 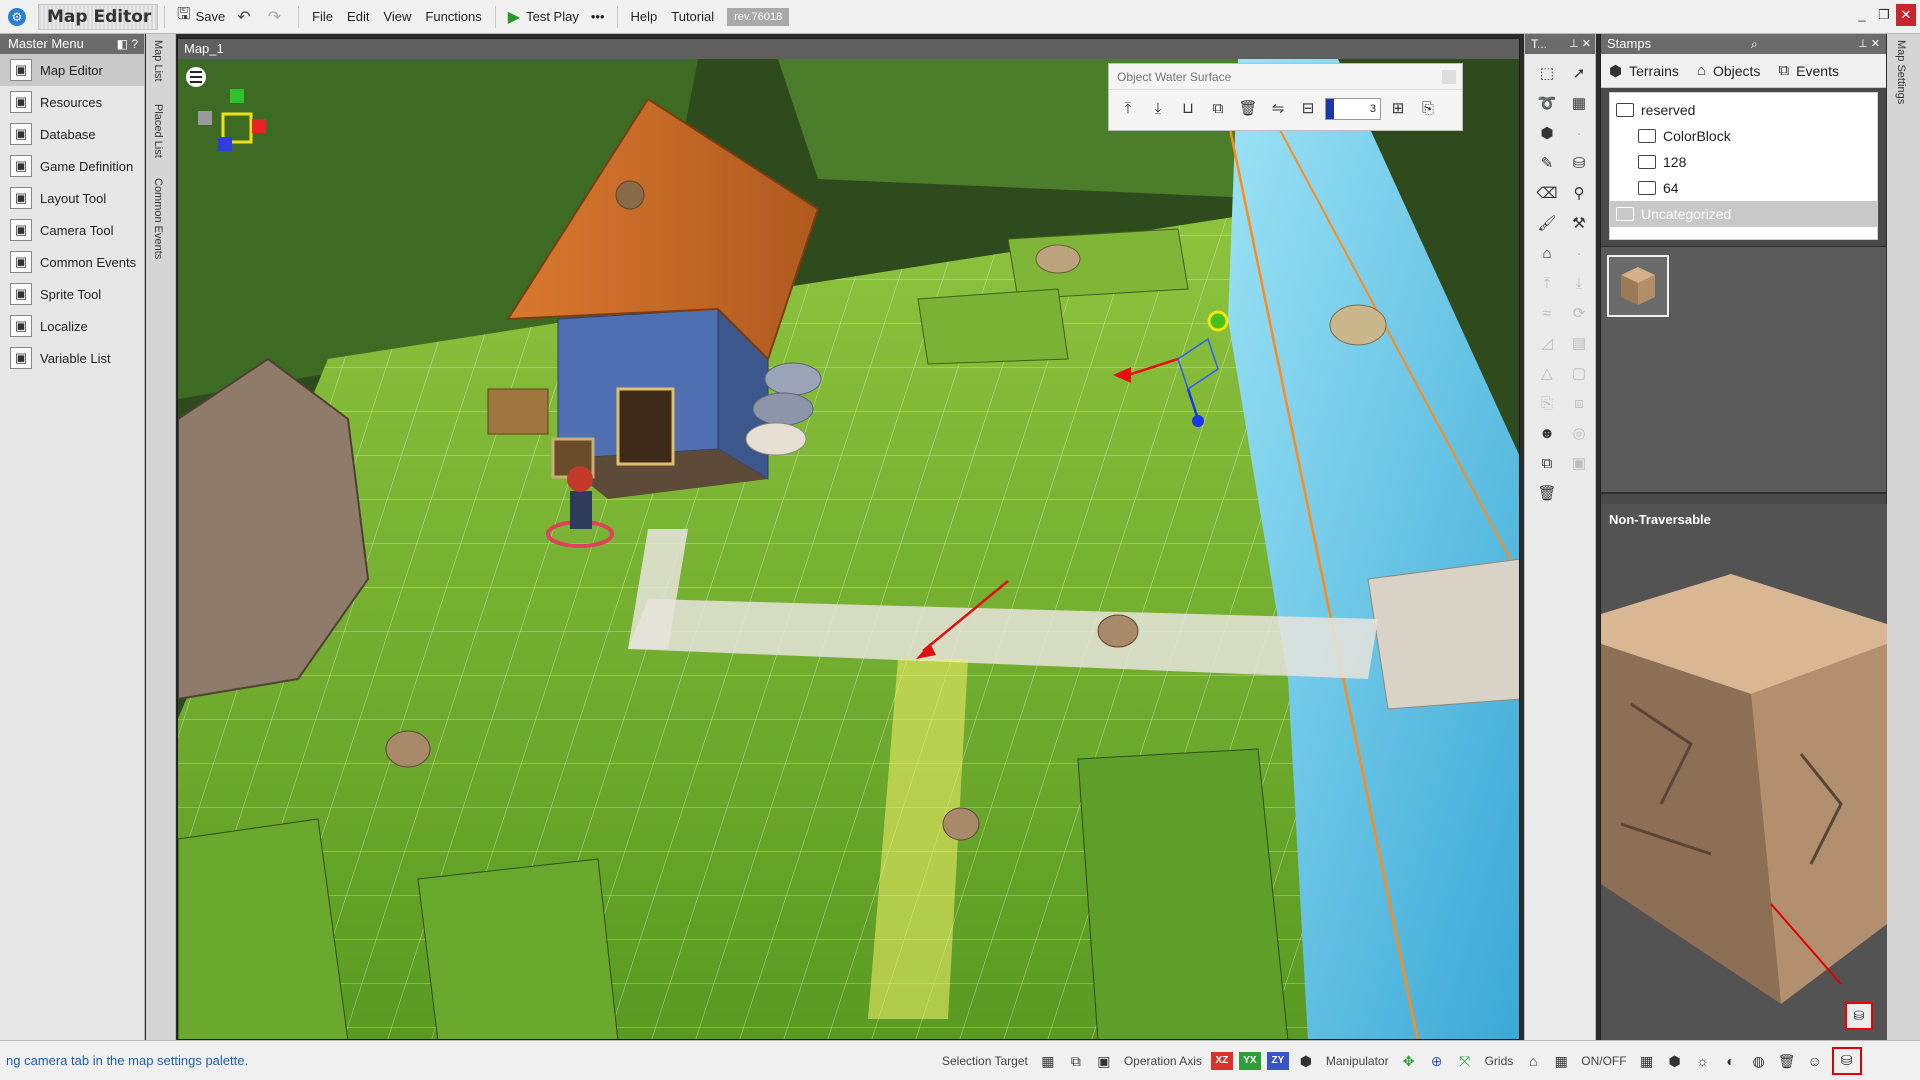 I want to click on menu-file: File, so click(x=322, y=17).